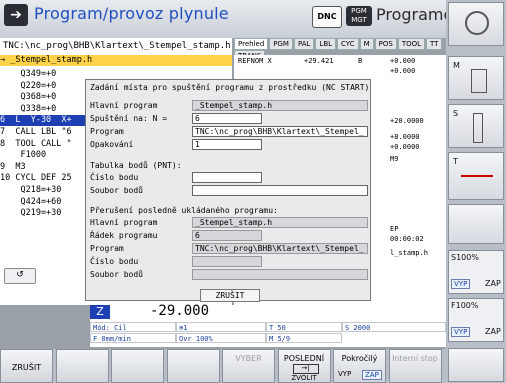 Image resolution: width=506 pixels, height=383 pixels. I want to click on mgt-label: MGT, so click(359, 20).